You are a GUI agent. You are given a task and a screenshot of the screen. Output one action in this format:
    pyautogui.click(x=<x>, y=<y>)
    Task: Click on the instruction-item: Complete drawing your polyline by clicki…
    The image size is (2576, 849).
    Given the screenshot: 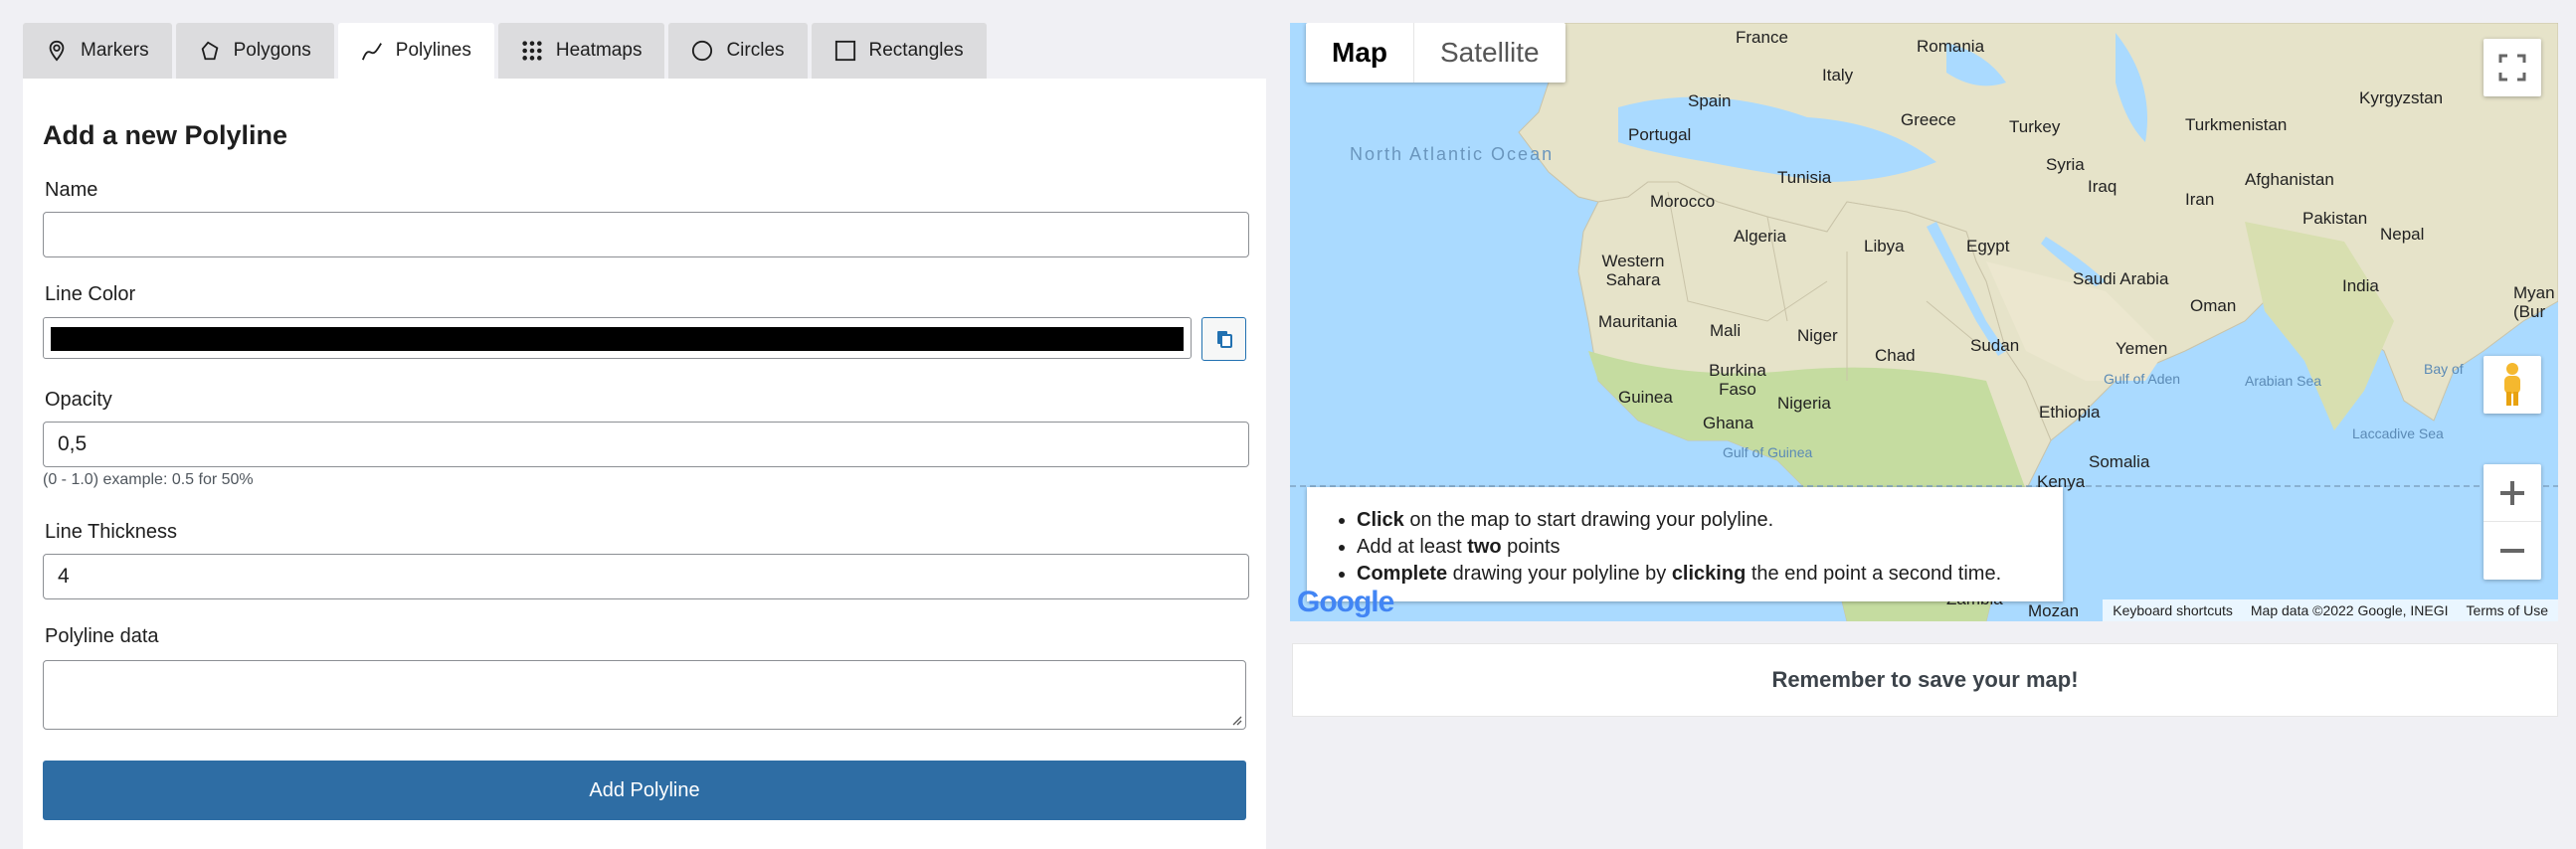 What is the action you would take?
    pyautogui.click(x=1700, y=574)
    